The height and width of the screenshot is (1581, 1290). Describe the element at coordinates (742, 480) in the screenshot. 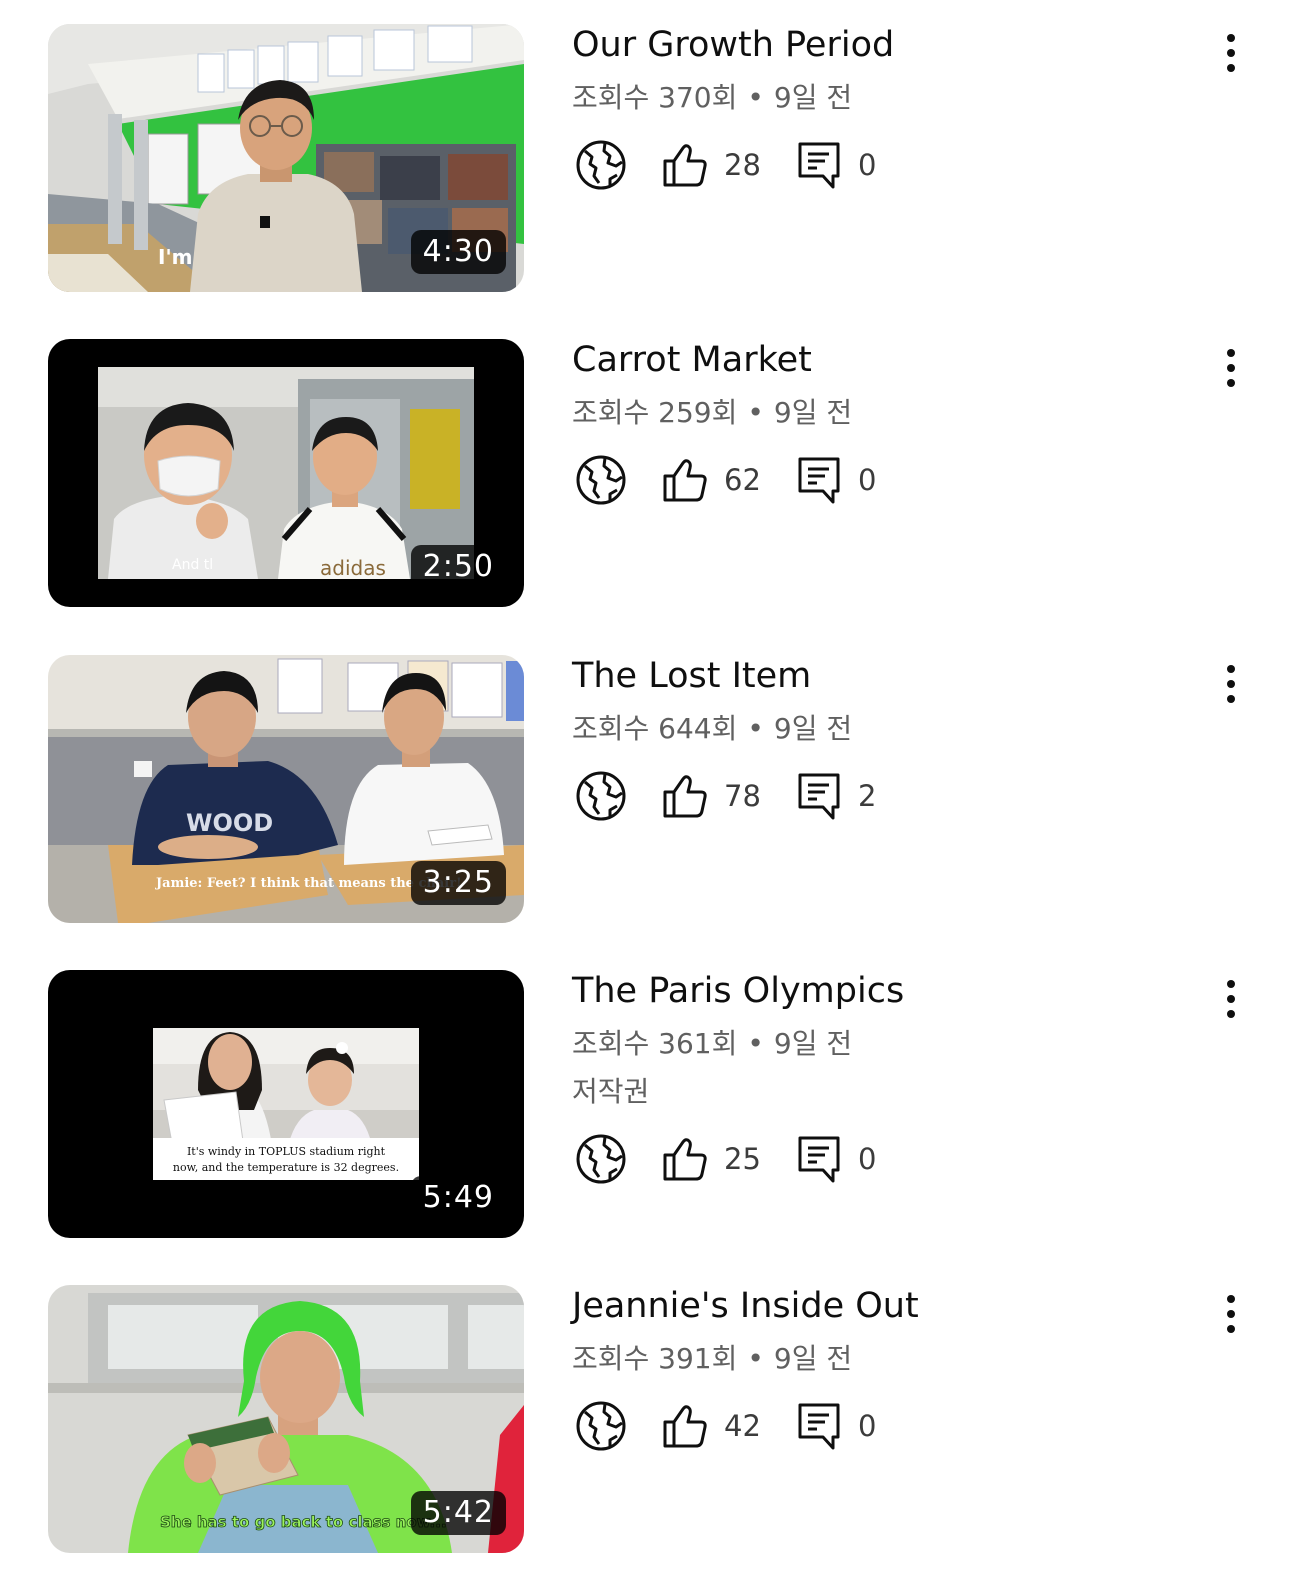

I see `like-count: 62` at that location.